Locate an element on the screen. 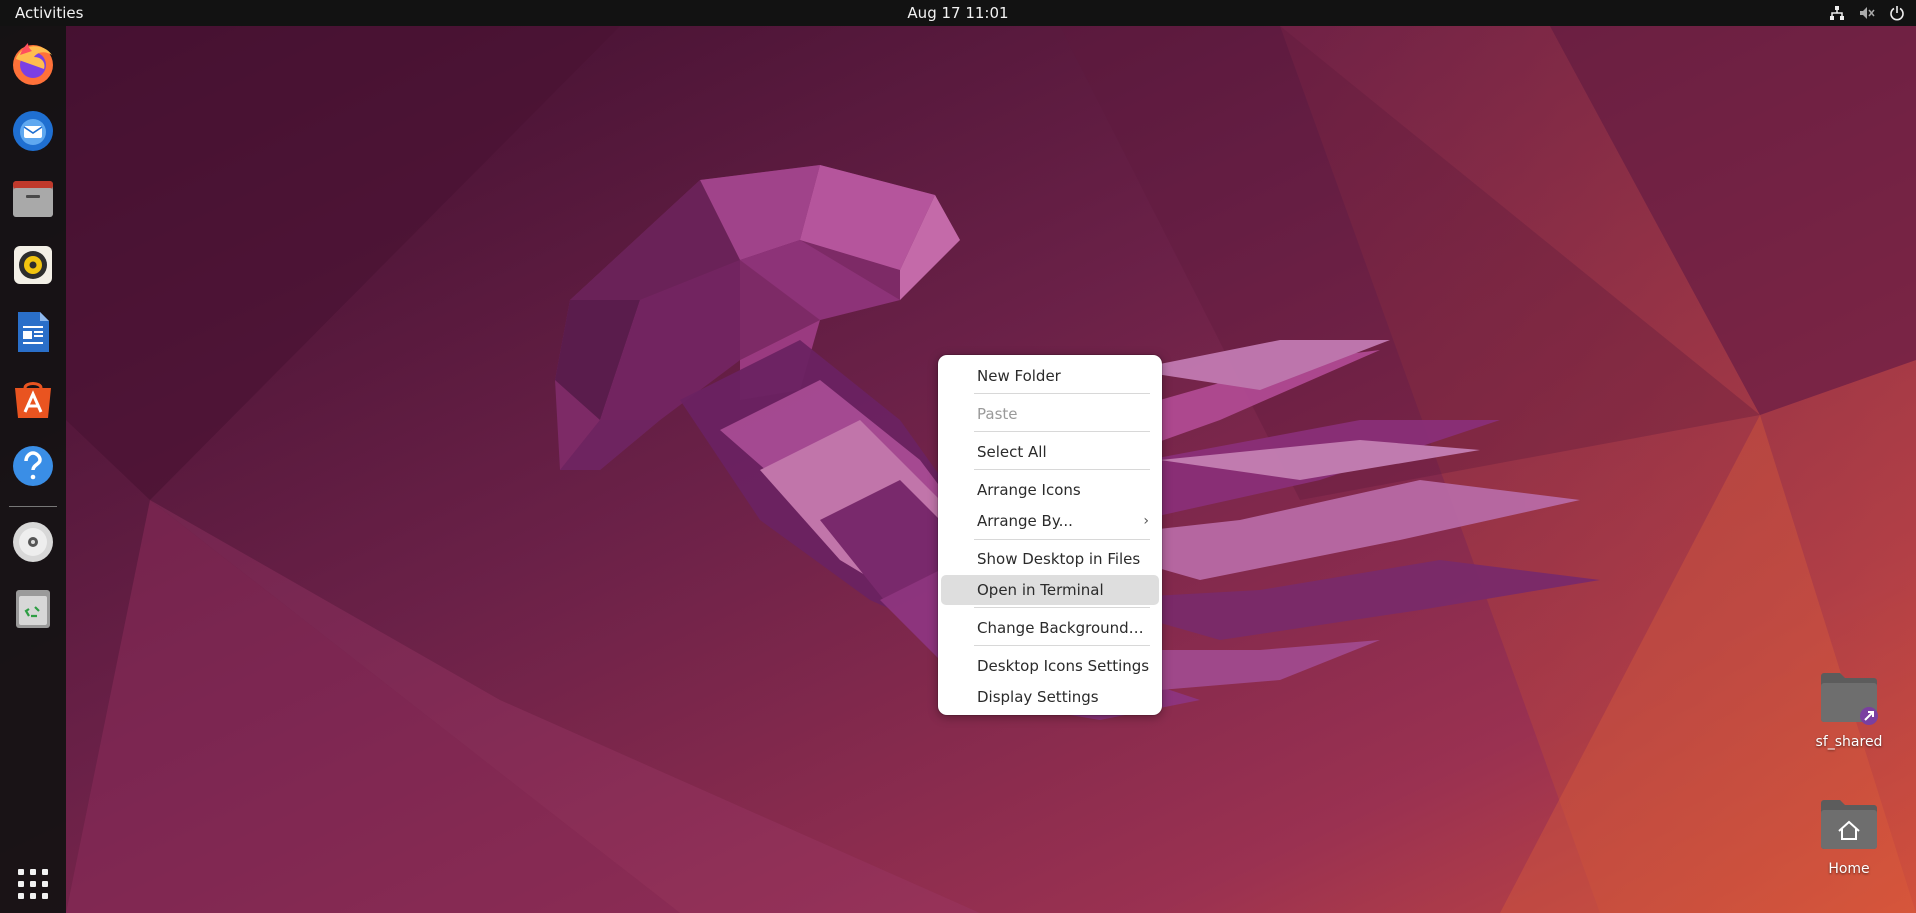  desktop-icon-home: Home is located at coordinates (1849, 837).